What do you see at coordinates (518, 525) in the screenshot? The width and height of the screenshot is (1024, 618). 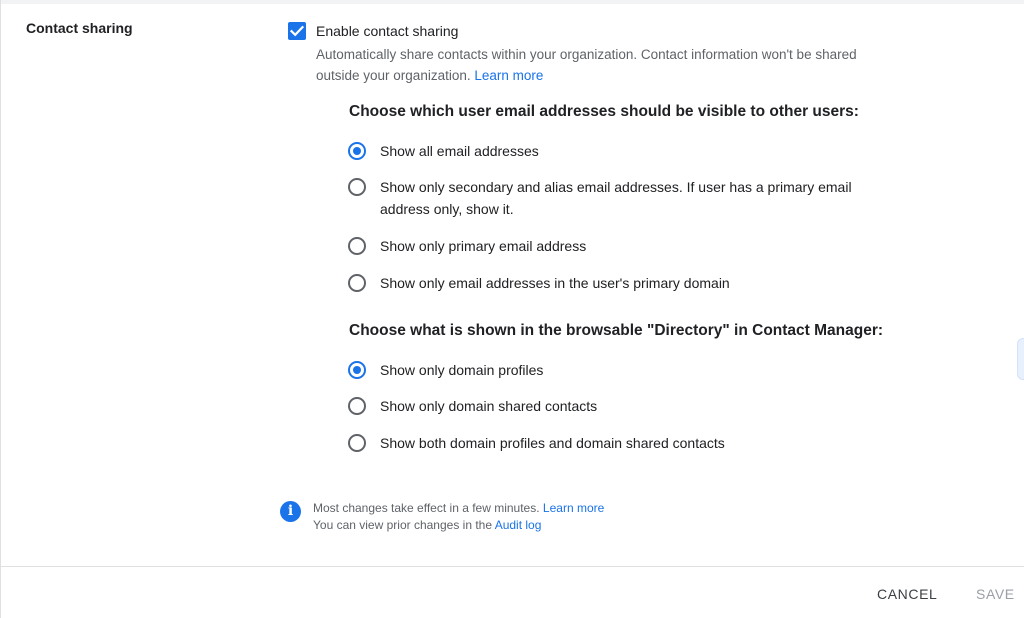 I see `audit-log-link: Audit log` at bounding box center [518, 525].